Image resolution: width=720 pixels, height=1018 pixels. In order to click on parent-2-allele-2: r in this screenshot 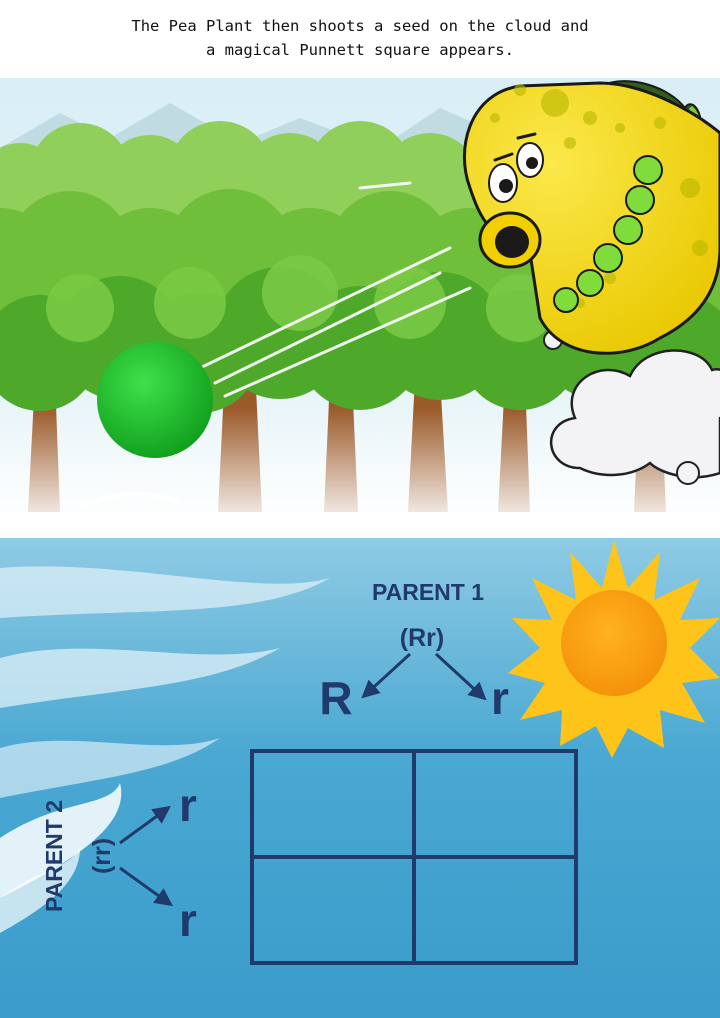, I will do `click(188, 920)`.